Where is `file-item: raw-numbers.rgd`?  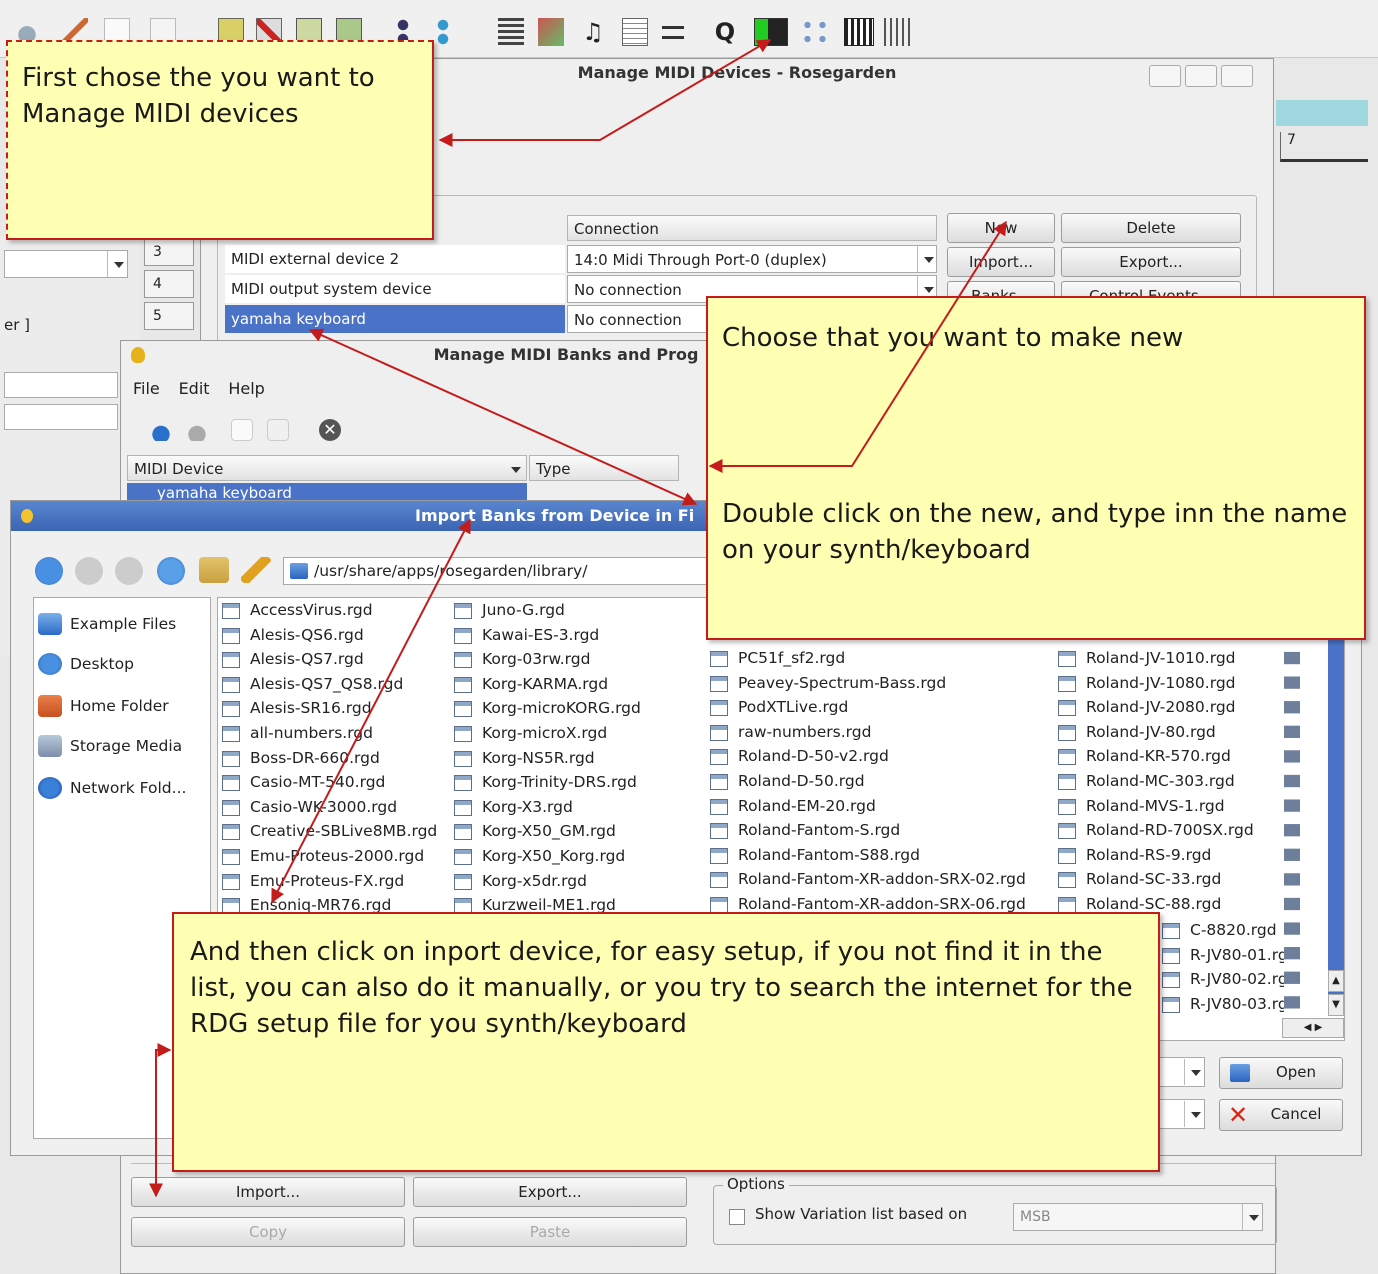 file-item: raw-numbers.rgd is located at coordinates (788, 732).